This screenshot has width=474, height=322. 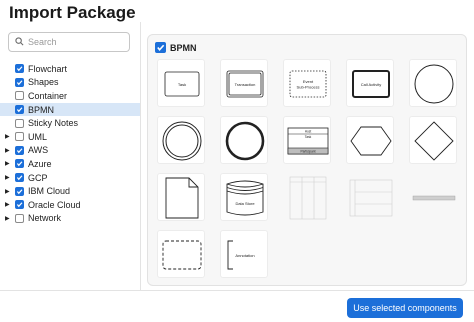 I want to click on shape-data-object, so click(x=181, y=197).